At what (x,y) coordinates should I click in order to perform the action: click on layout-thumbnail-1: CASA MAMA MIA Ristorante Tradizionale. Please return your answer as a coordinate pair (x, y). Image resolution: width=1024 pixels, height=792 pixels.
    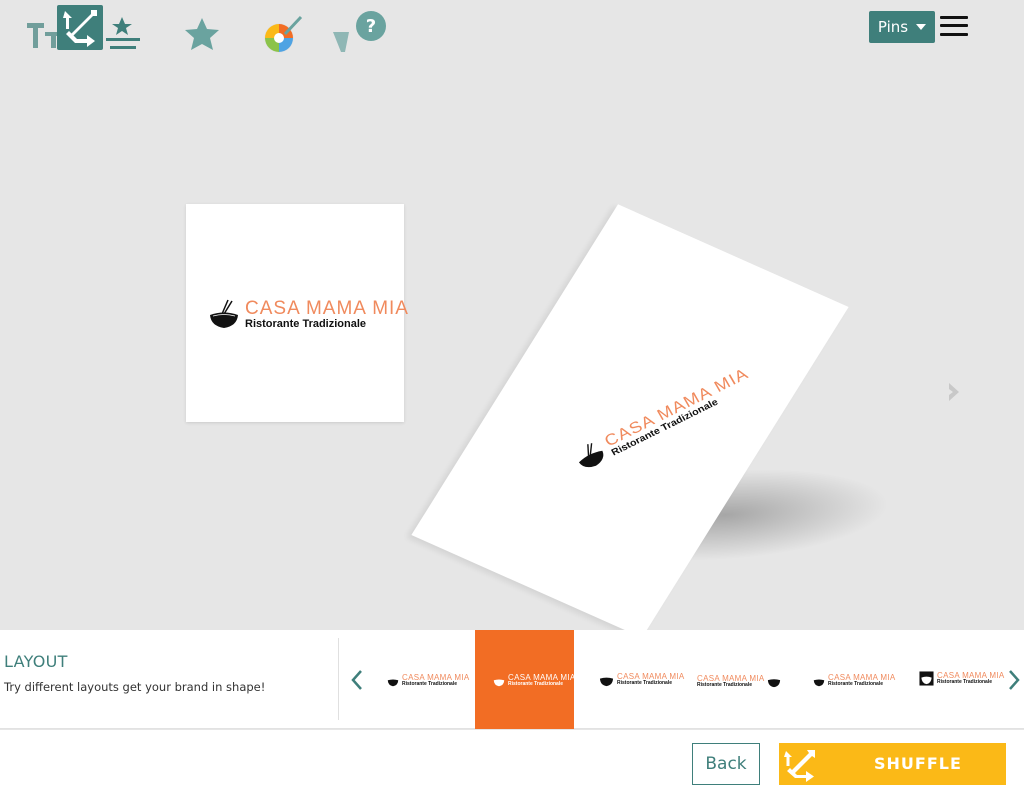
    Looking at the image, I should click on (419, 679).